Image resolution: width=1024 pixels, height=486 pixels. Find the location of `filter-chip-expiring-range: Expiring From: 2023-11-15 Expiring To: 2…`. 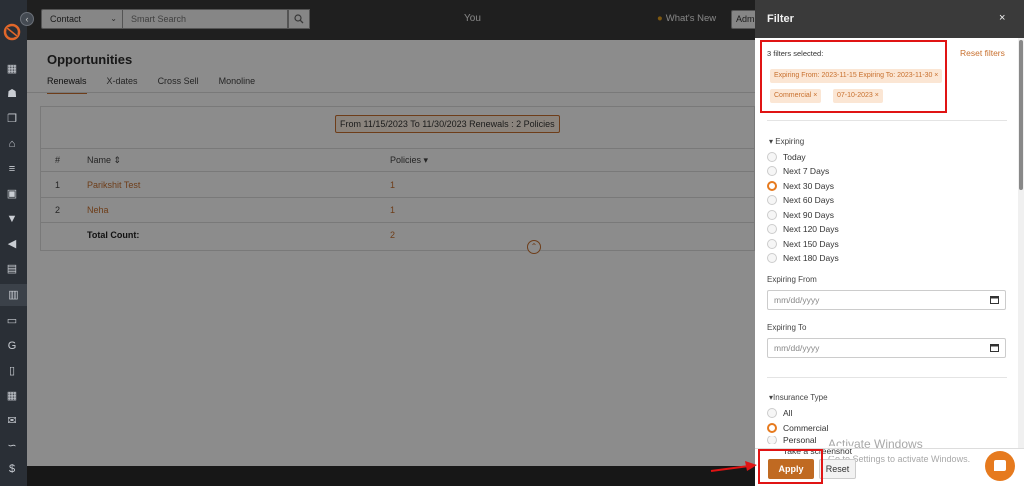

filter-chip-expiring-range: Expiring From: 2023-11-15 Expiring To: 2… is located at coordinates (856, 76).